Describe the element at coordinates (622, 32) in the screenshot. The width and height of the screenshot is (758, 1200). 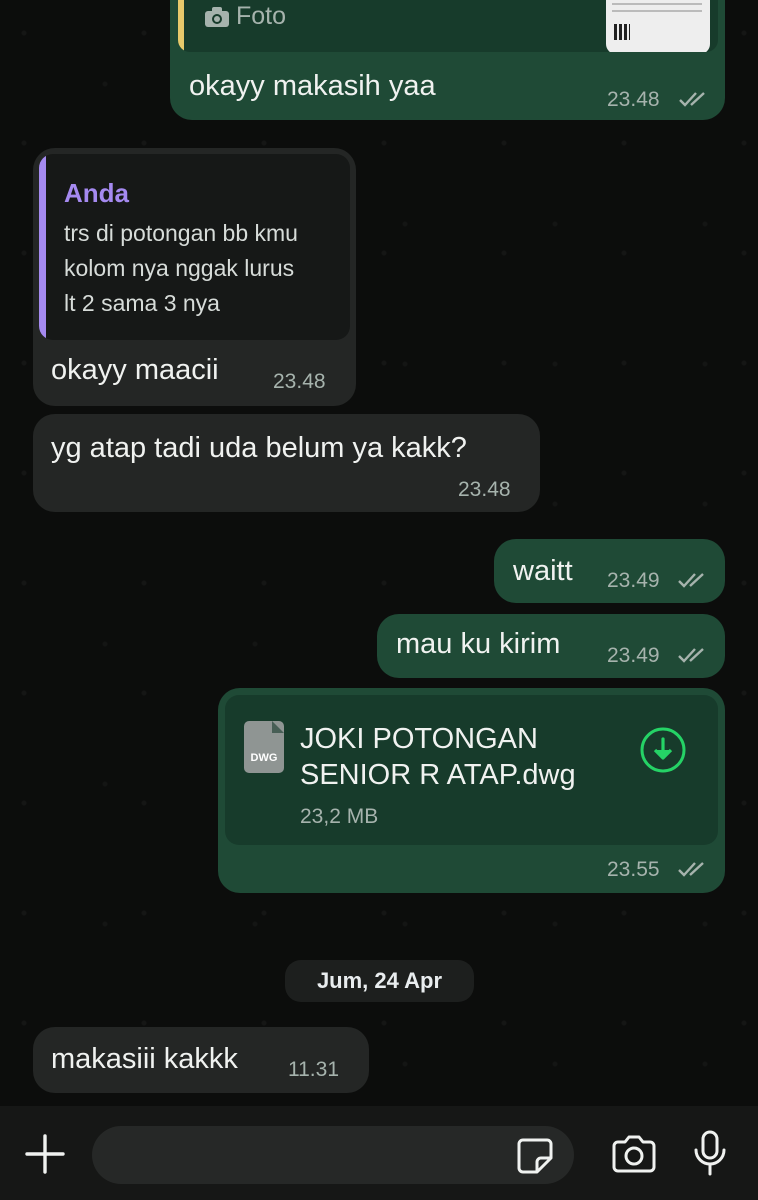
I see `qr-code` at that location.